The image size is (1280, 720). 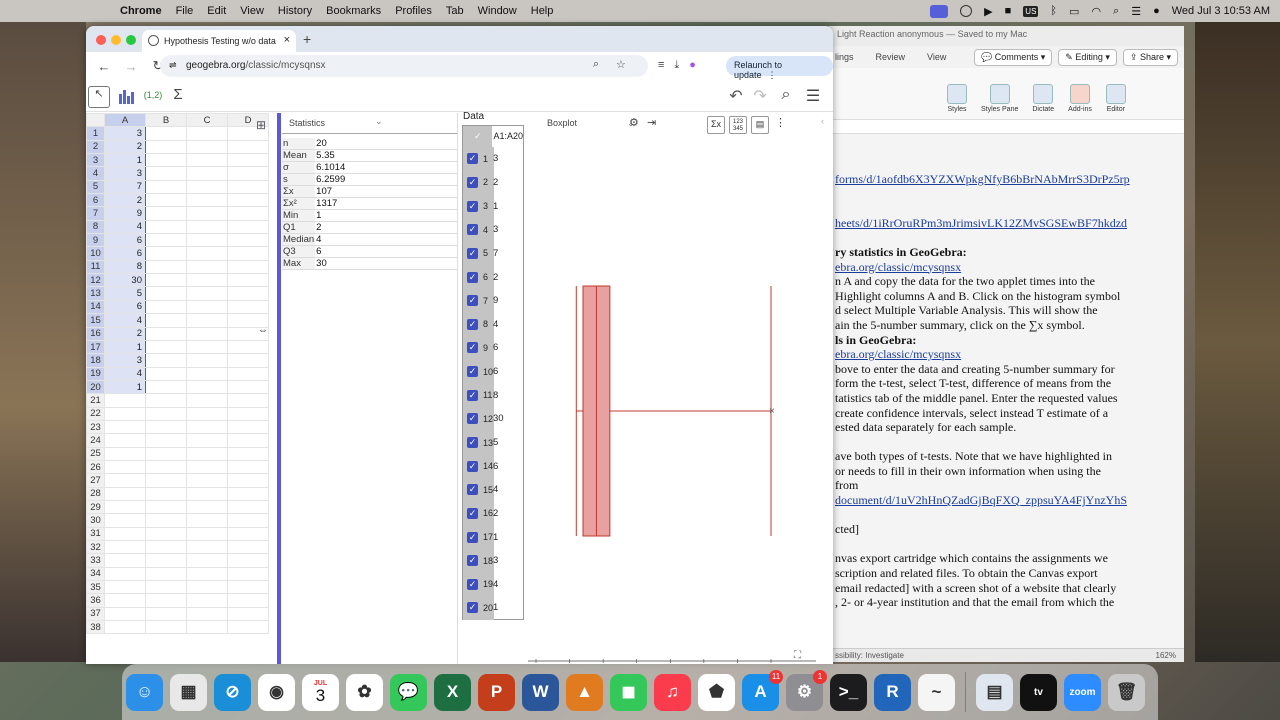 What do you see at coordinates (144, 692) in the screenshot?
I see `dock-finder-icon: ☺` at bounding box center [144, 692].